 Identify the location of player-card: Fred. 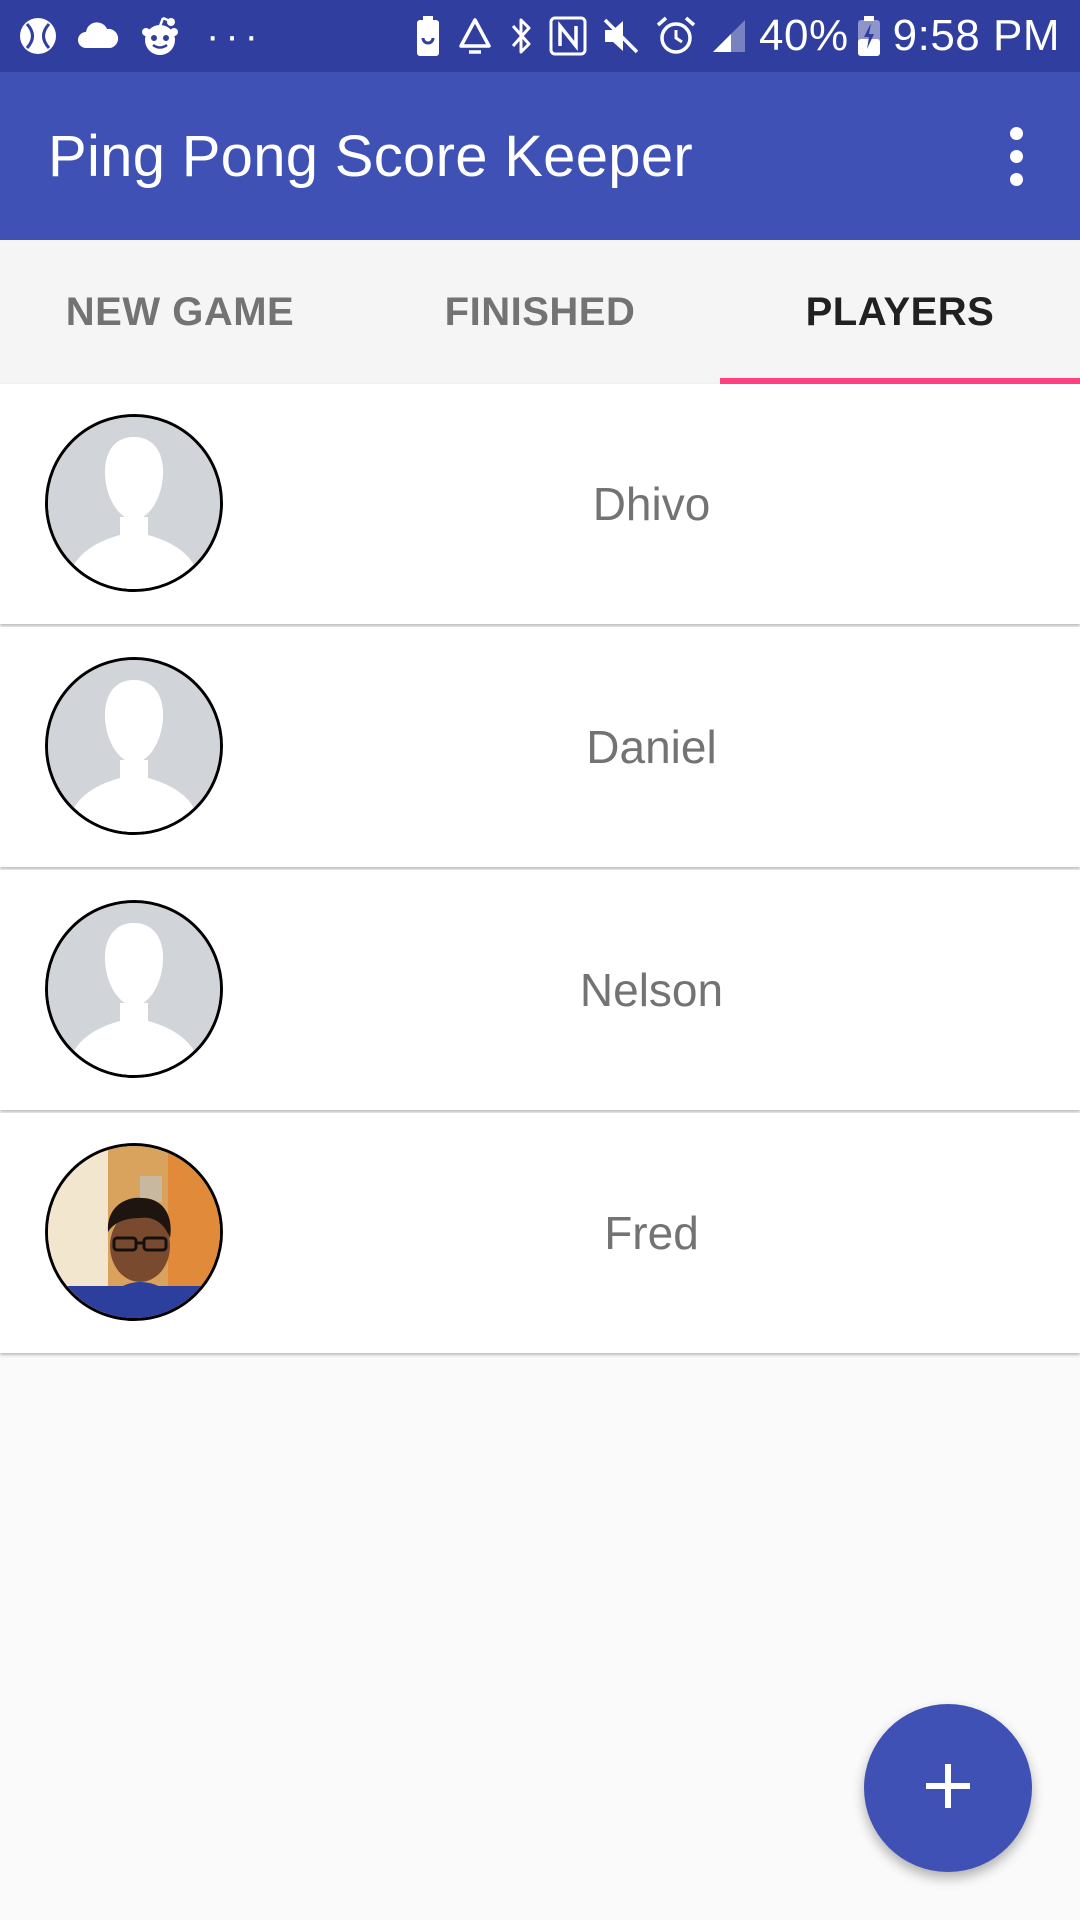
(540, 1233).